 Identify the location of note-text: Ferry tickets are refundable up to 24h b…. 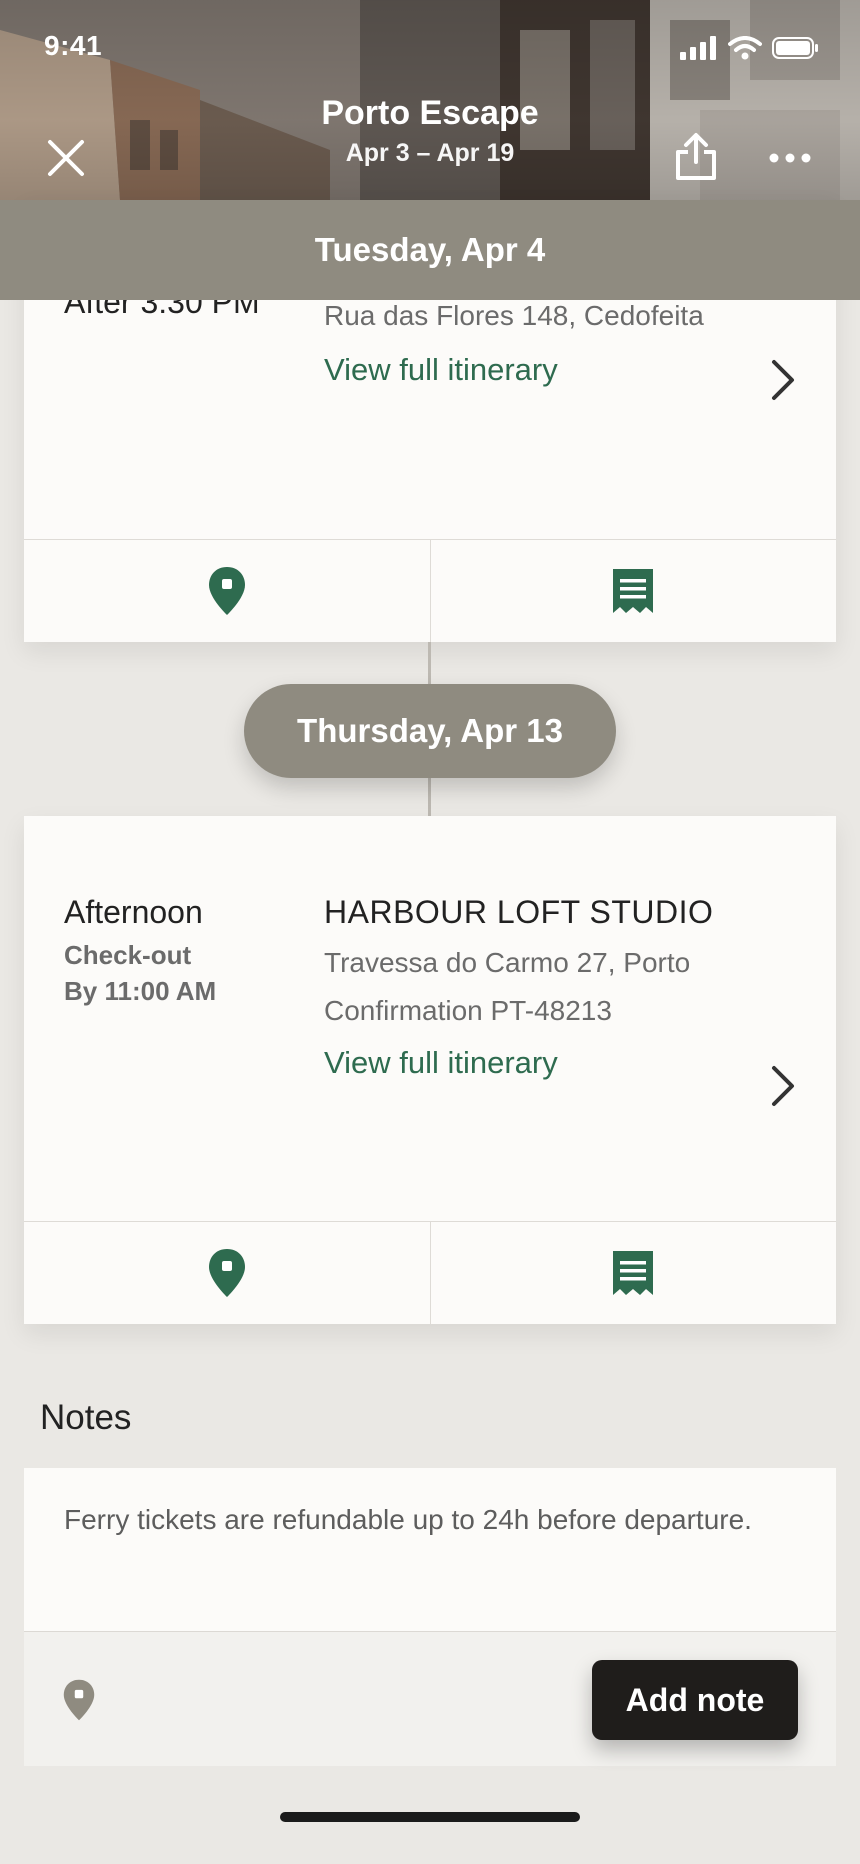
(408, 1519).